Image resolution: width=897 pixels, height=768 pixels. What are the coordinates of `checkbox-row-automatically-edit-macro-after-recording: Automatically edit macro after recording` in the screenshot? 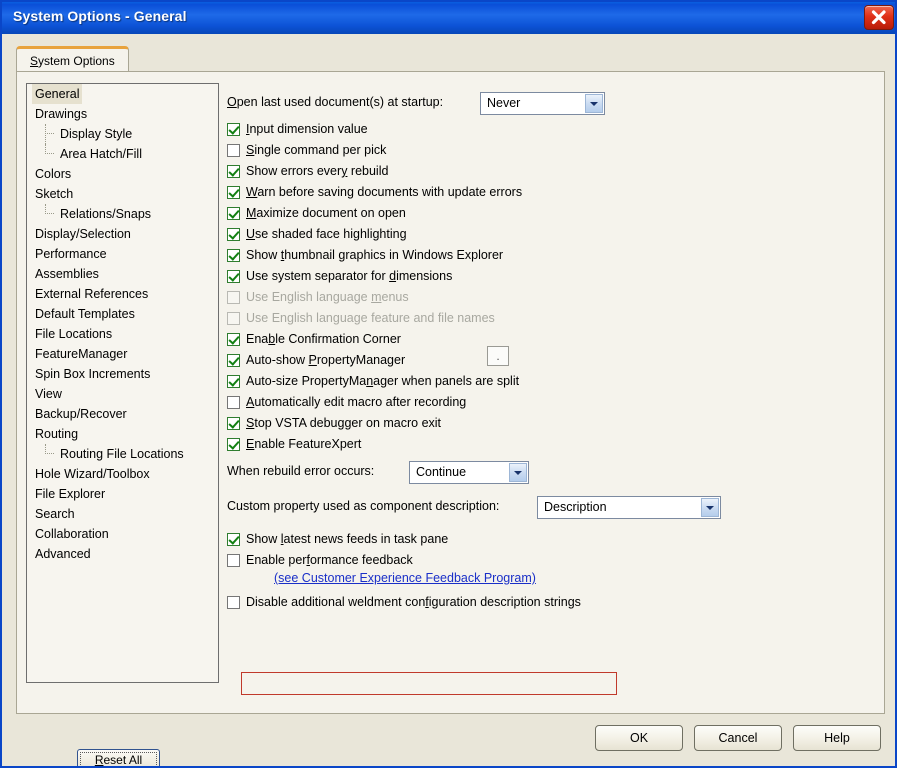 It's located at (552, 402).